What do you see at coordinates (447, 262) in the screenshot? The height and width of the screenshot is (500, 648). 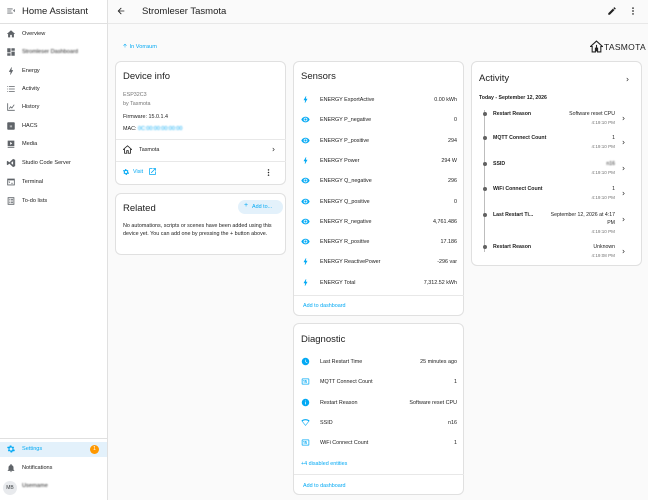 I see `sensor-value: -296 var` at bounding box center [447, 262].